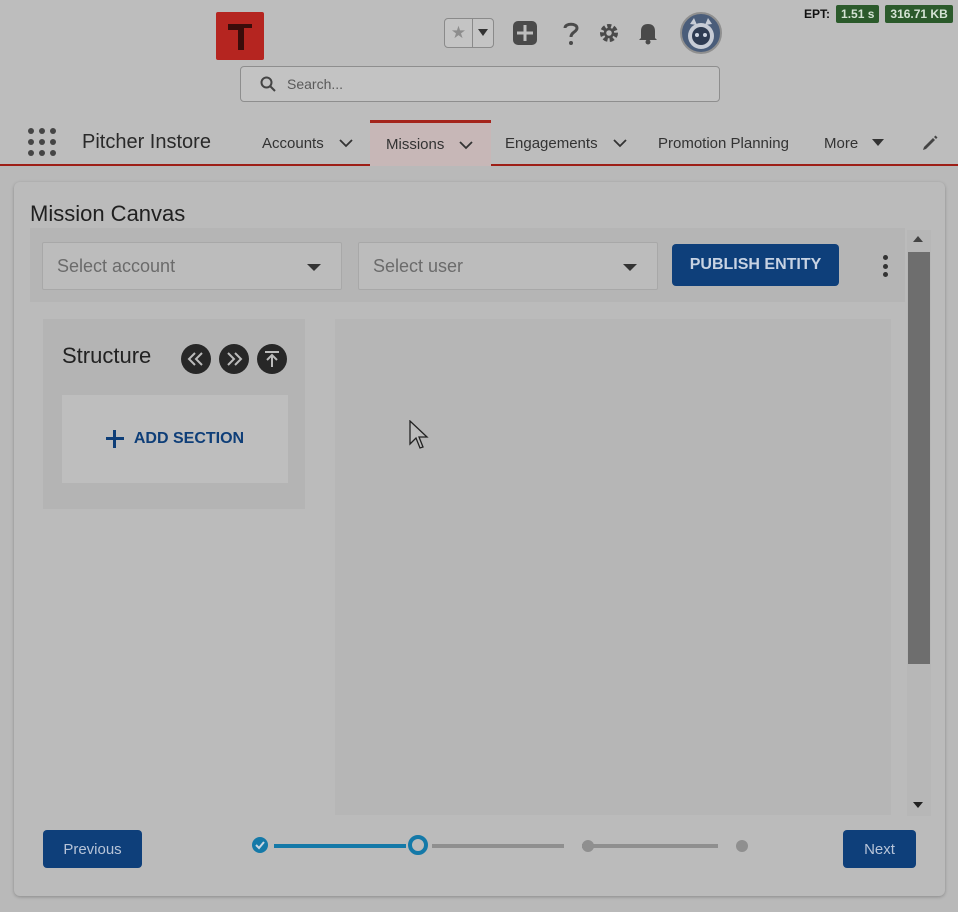 This screenshot has width=958, height=912. What do you see at coordinates (189, 438) in the screenshot?
I see `add-section-label: ADD SECTION` at bounding box center [189, 438].